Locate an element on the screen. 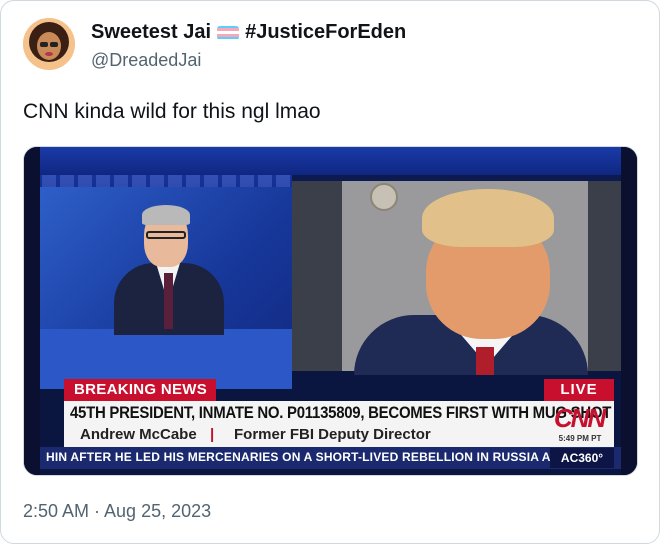  mugshot-tie is located at coordinates (485, 361).